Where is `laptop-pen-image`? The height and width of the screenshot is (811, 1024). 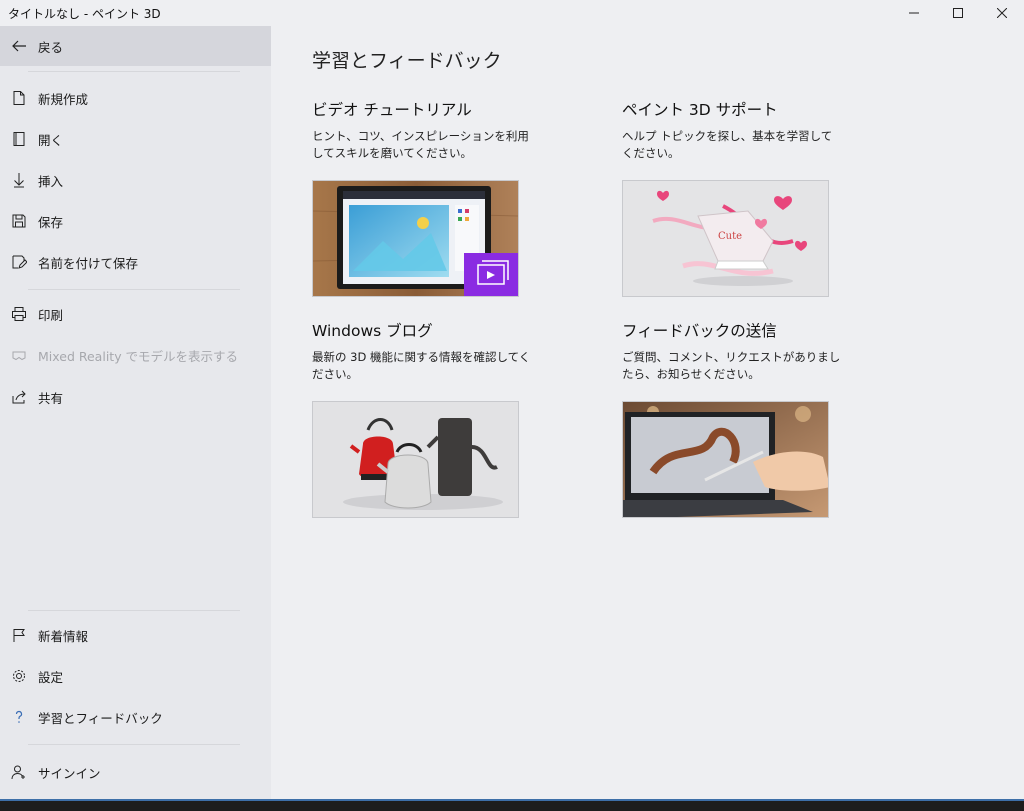
laptop-pen-image is located at coordinates (725, 459).